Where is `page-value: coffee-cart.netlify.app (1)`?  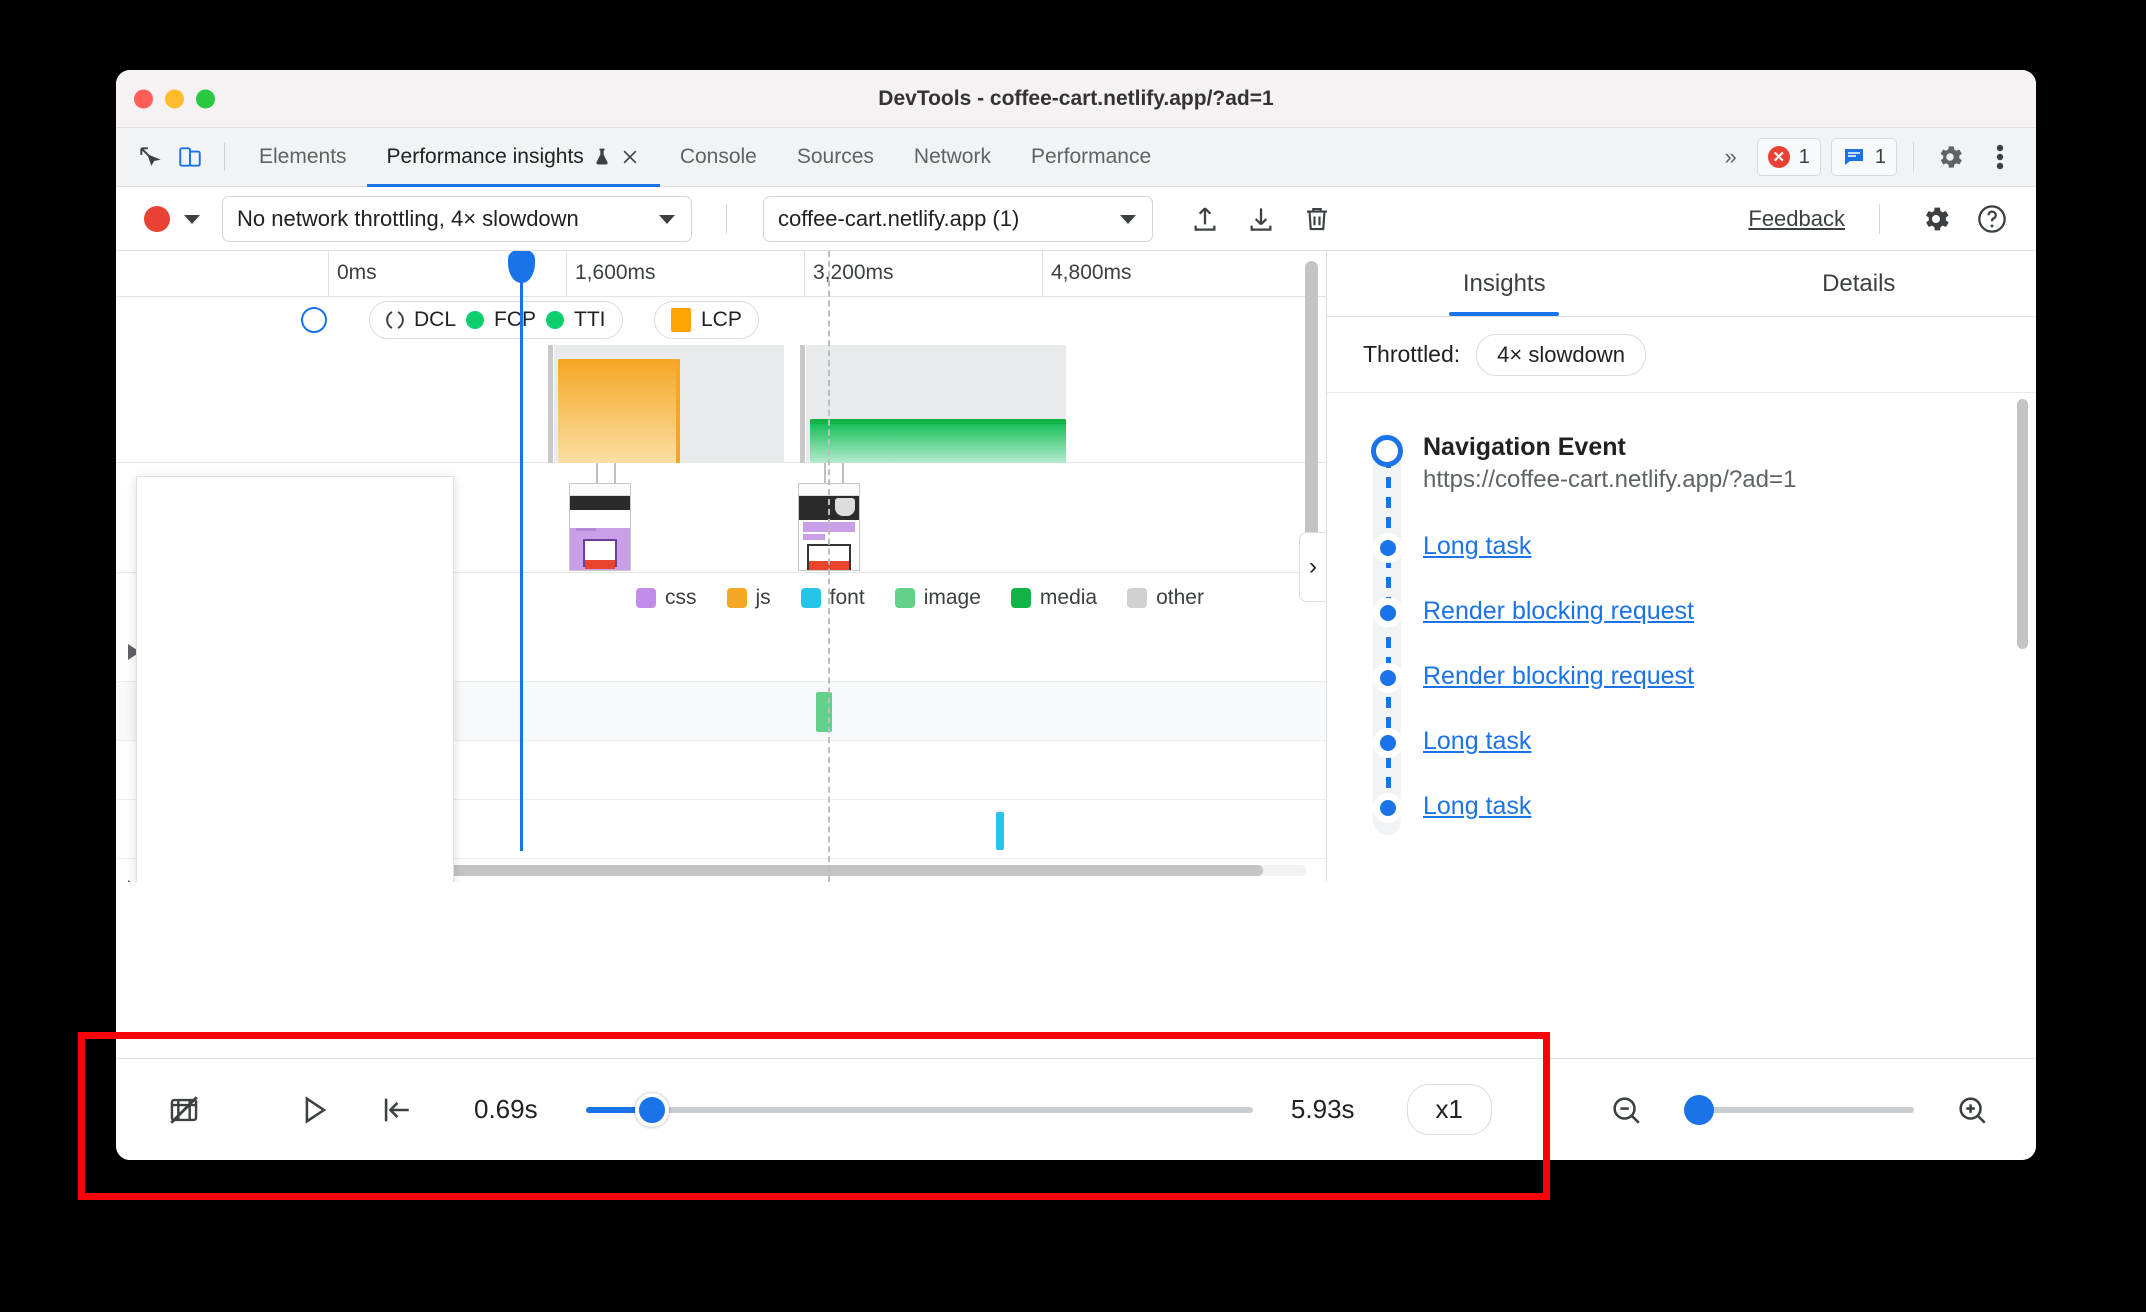
page-value: coffee-cart.netlify.app (1) is located at coordinates (899, 218).